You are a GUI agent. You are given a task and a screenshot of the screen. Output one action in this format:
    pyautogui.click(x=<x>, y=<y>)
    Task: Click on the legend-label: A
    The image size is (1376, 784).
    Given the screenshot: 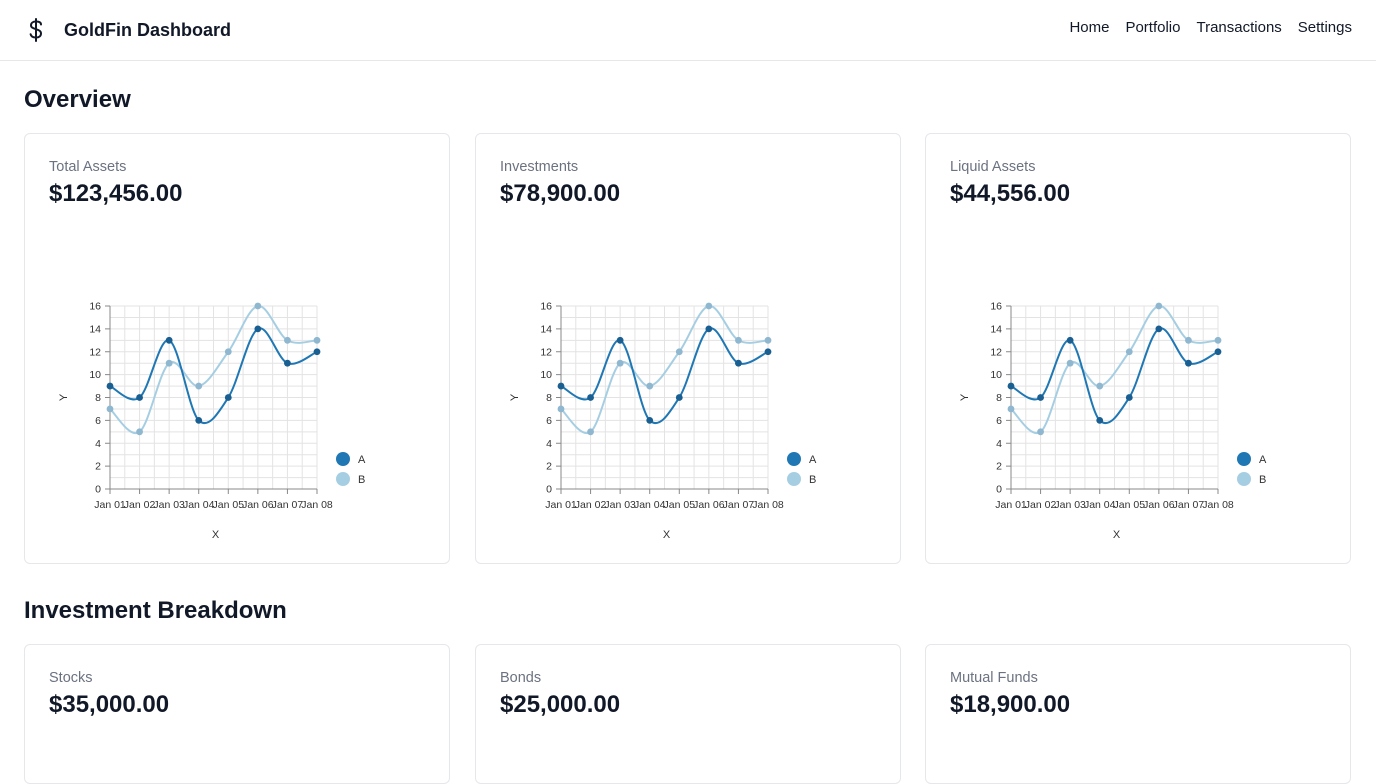 What is the action you would take?
    pyautogui.click(x=362, y=460)
    